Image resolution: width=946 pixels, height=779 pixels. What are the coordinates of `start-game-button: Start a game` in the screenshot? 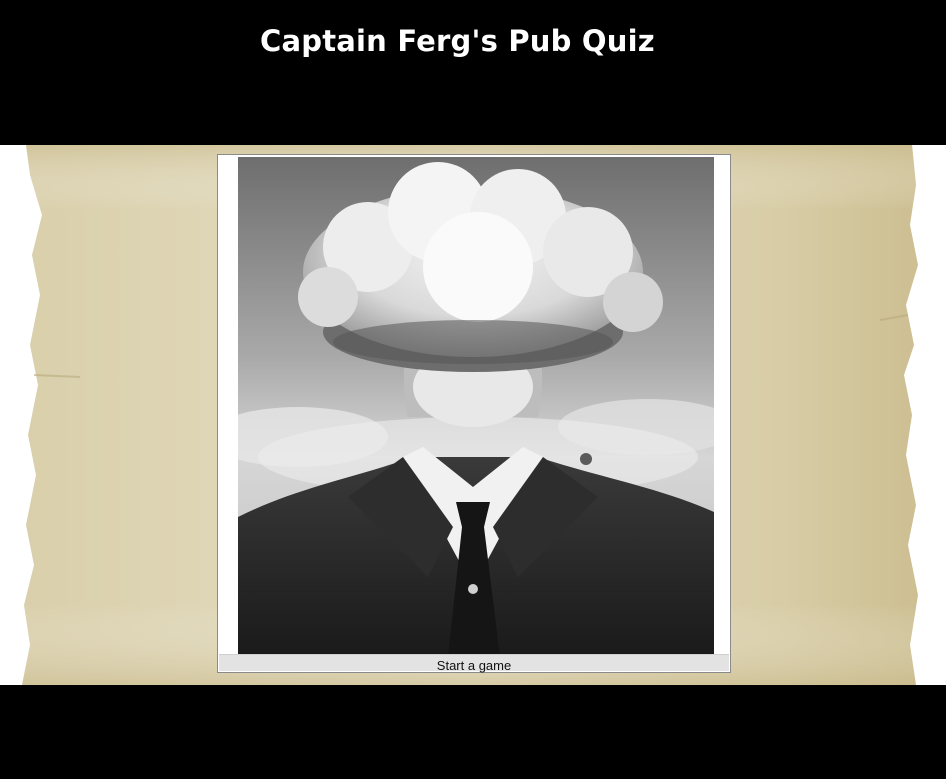 It's located at (474, 663).